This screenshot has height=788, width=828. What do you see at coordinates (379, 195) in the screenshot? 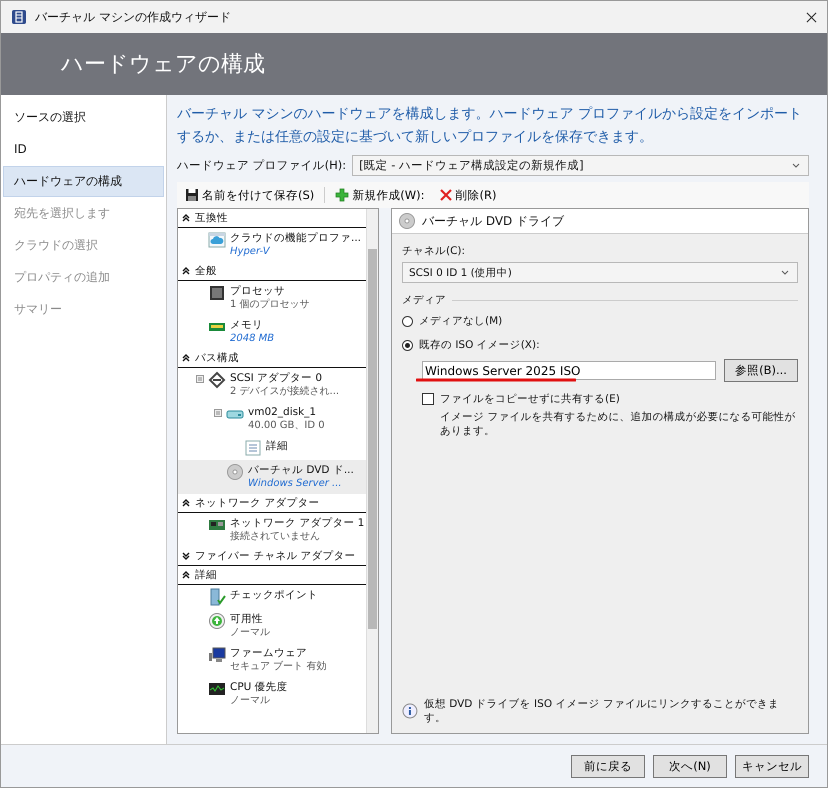
I see `toolbar-button: 新規作成(W):` at bounding box center [379, 195].